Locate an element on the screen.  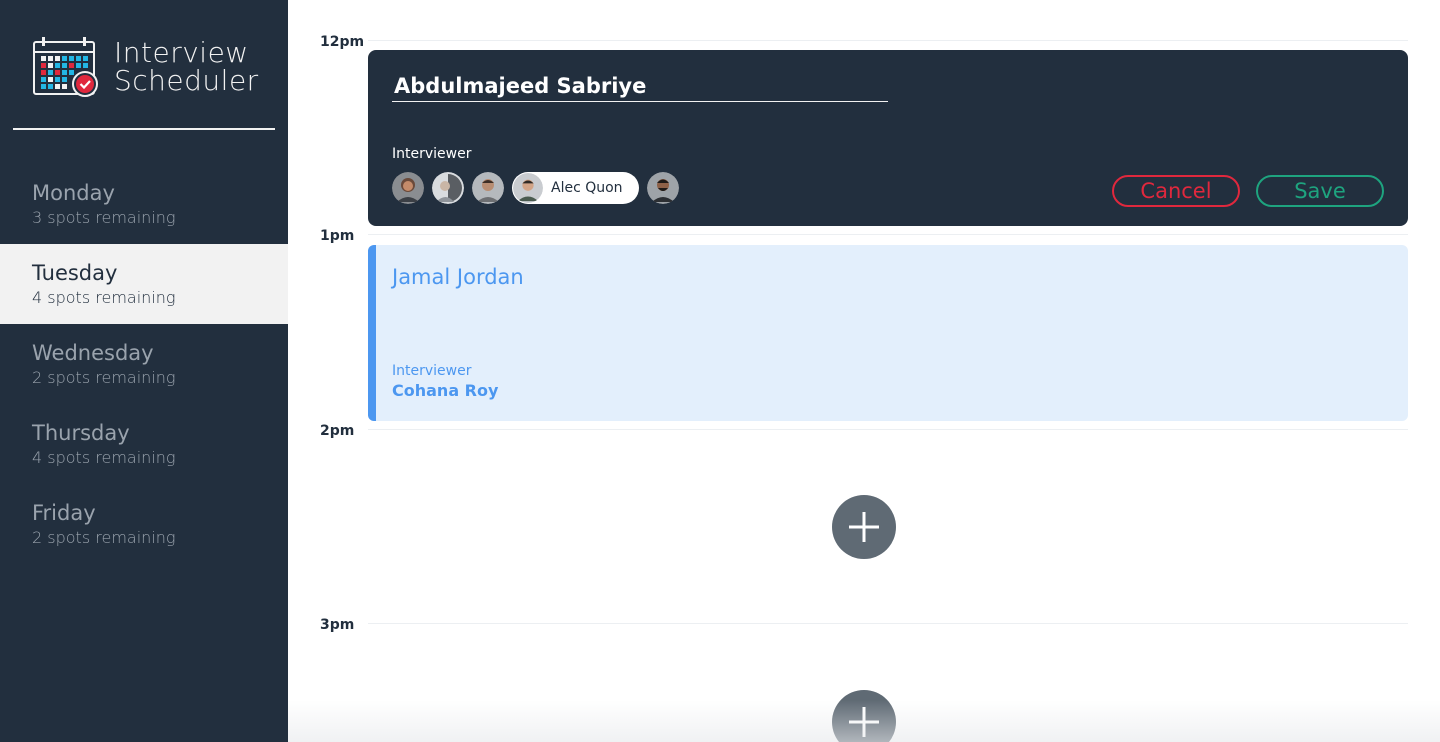
sidebar-divider is located at coordinates (144, 129).